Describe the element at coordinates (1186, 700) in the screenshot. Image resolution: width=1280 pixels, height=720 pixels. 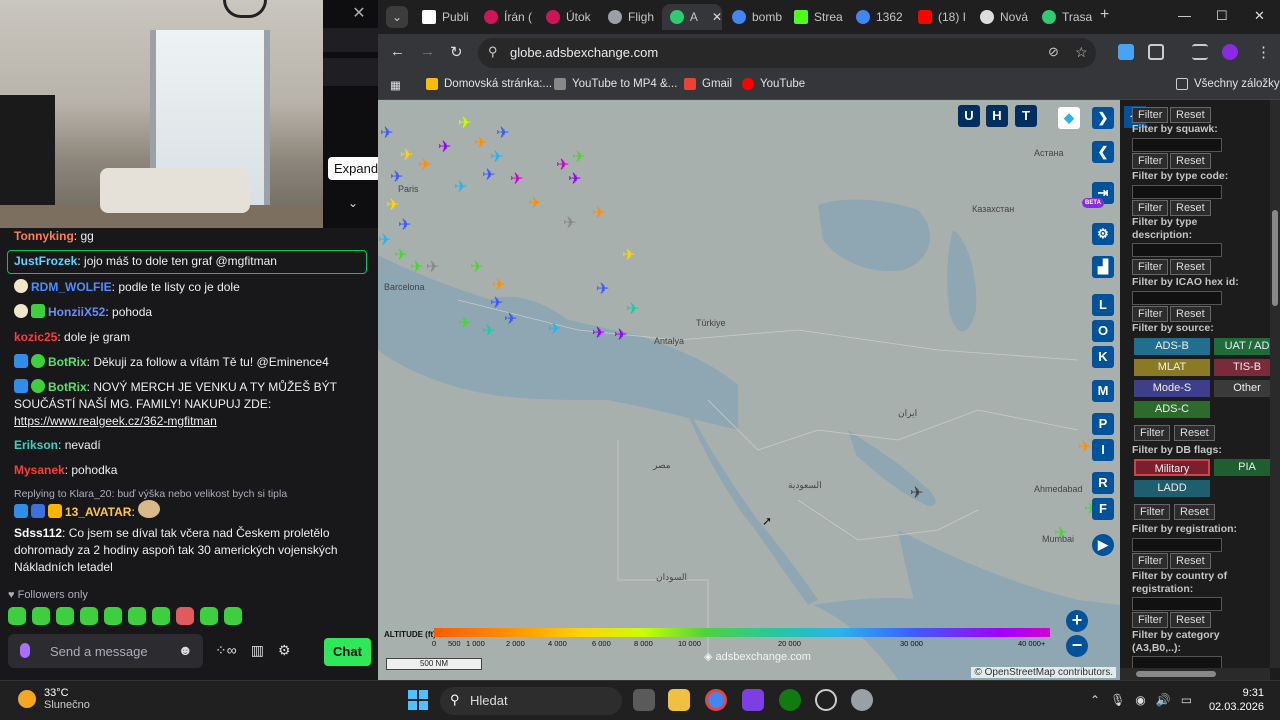
I see `battery-icon: ▭` at that location.